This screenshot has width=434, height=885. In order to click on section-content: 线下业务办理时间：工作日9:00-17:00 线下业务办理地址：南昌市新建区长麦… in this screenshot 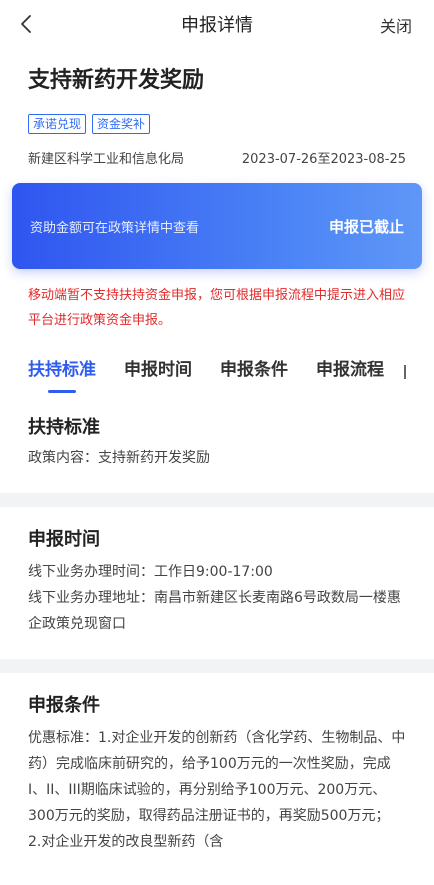, I will do `click(217, 598)`.